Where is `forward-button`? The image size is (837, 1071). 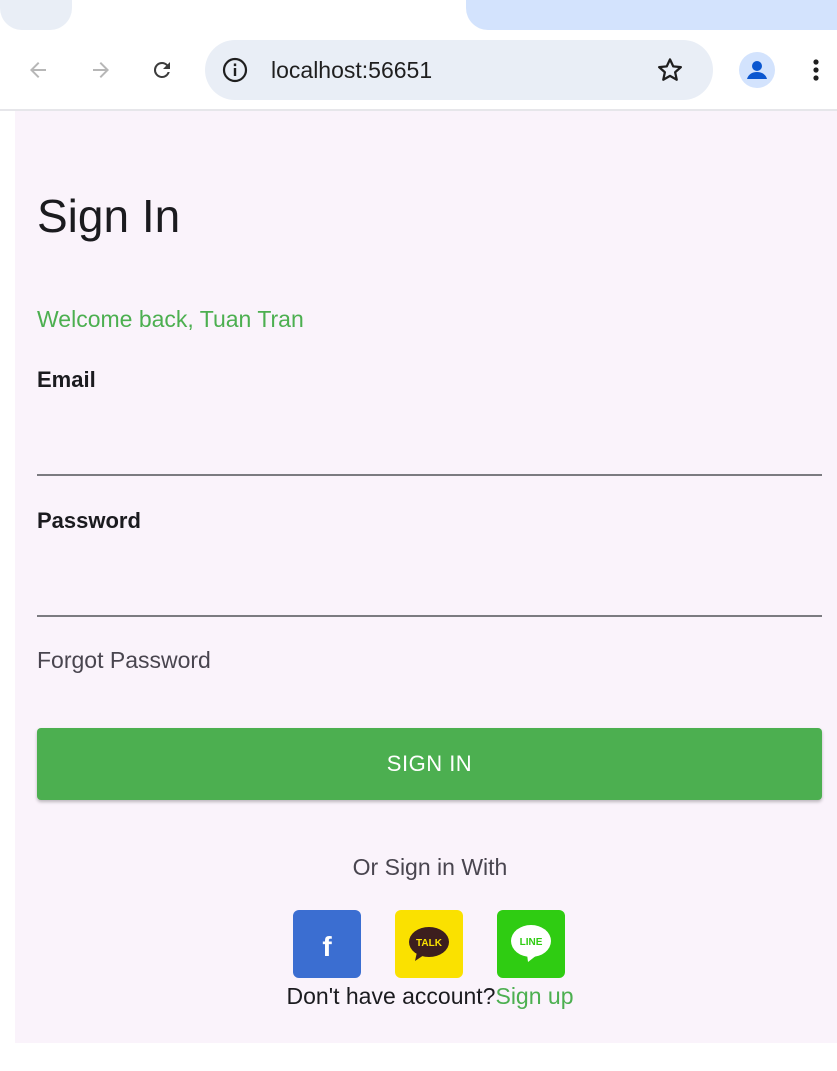 forward-button is located at coordinates (101, 70).